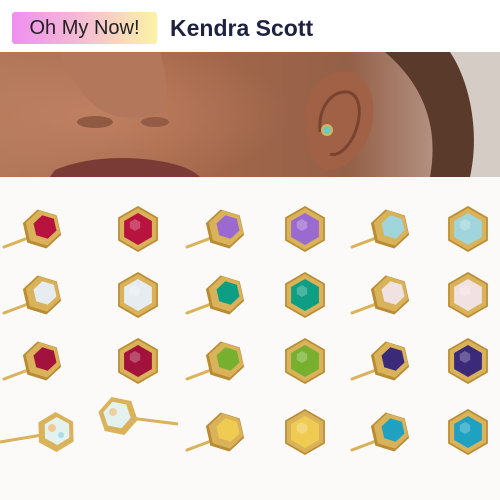 The image size is (500, 500). Describe the element at coordinates (32, 295) in the screenshot. I see `earring-moonstone-side` at that location.